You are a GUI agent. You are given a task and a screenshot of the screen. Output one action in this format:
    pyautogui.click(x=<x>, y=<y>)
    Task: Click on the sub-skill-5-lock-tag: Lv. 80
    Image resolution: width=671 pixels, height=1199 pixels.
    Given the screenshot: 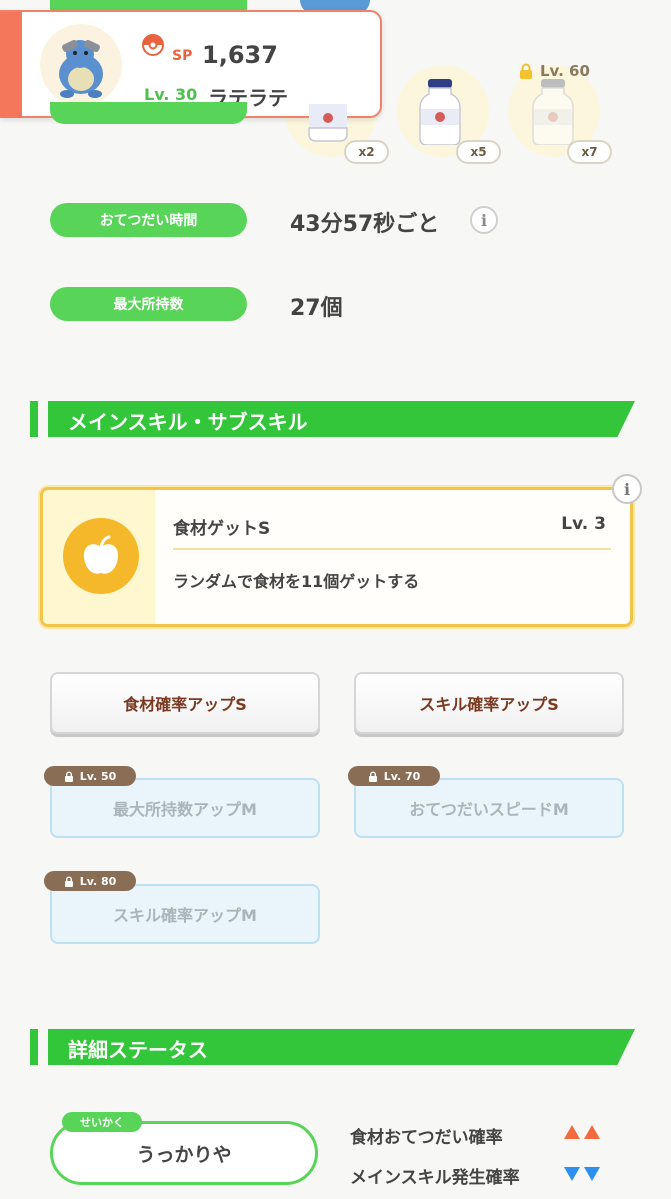 What is the action you would take?
    pyautogui.click(x=90, y=881)
    